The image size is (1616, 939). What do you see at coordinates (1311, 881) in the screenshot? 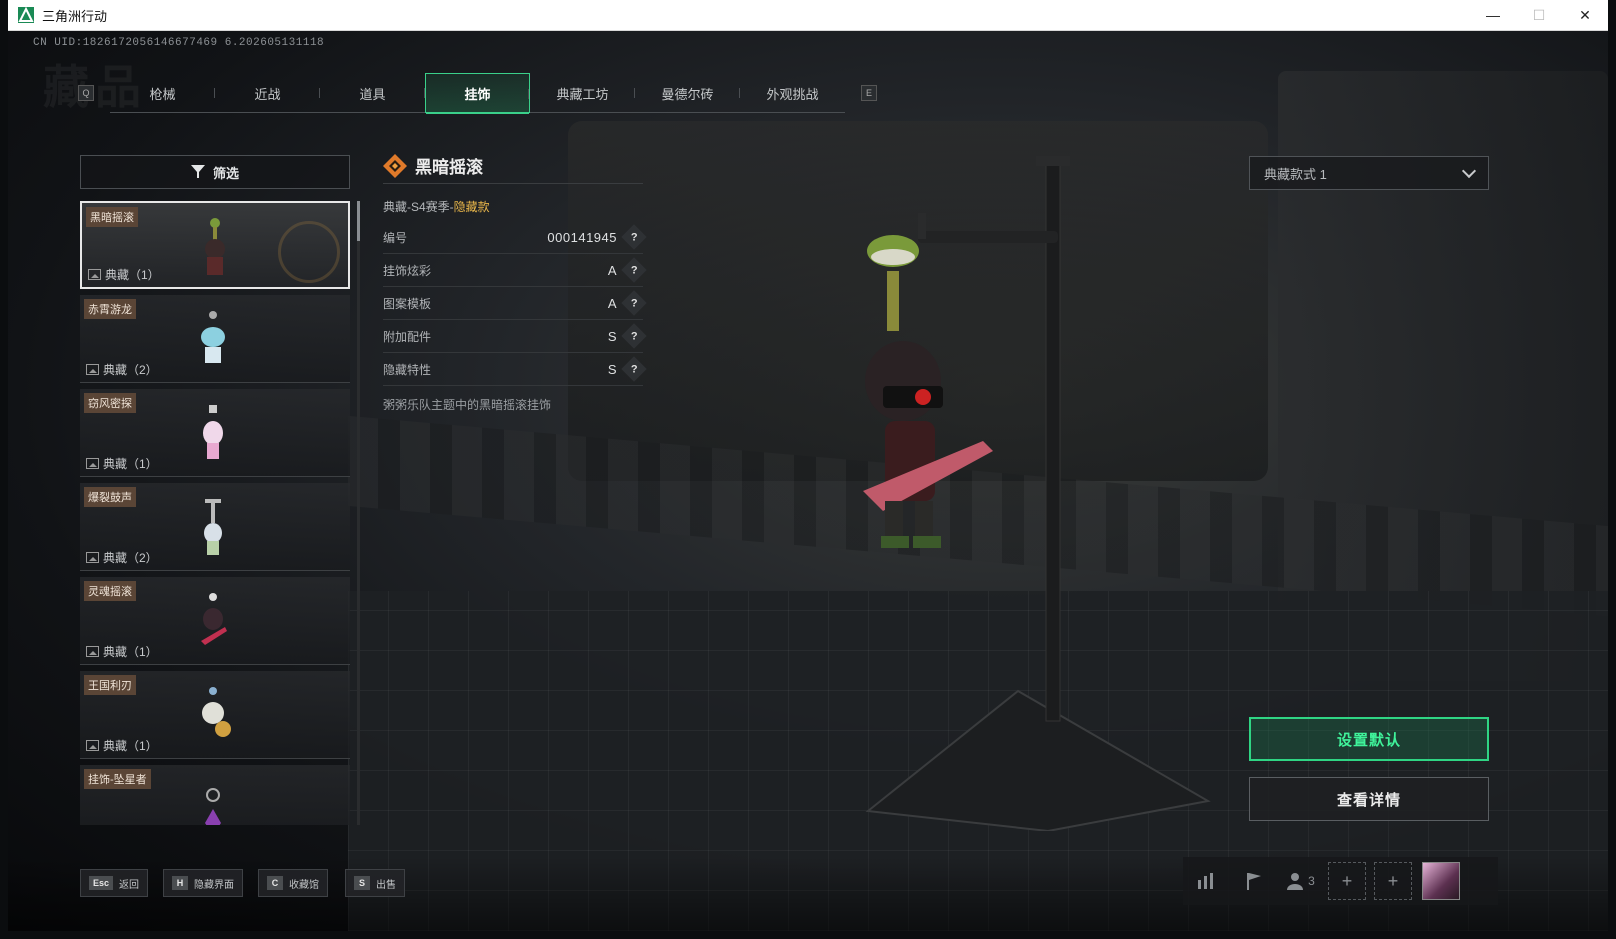
I see `party-count: 3` at bounding box center [1311, 881].